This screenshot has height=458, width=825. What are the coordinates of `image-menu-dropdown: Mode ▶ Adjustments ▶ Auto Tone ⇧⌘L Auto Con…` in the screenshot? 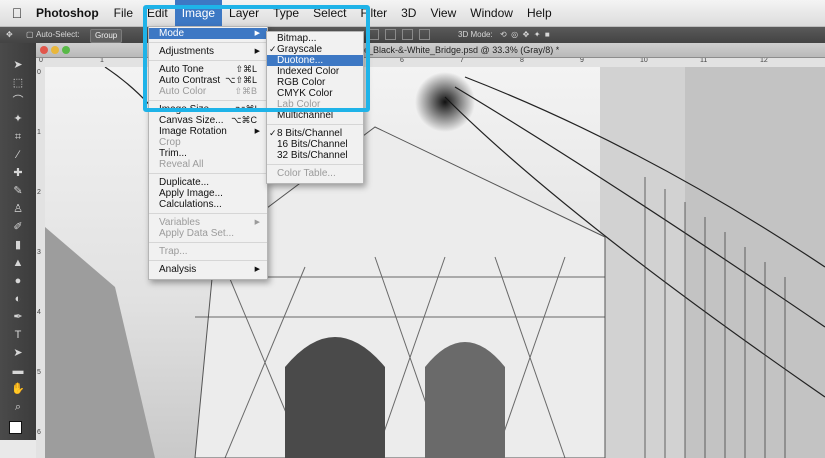 It's located at (208, 153).